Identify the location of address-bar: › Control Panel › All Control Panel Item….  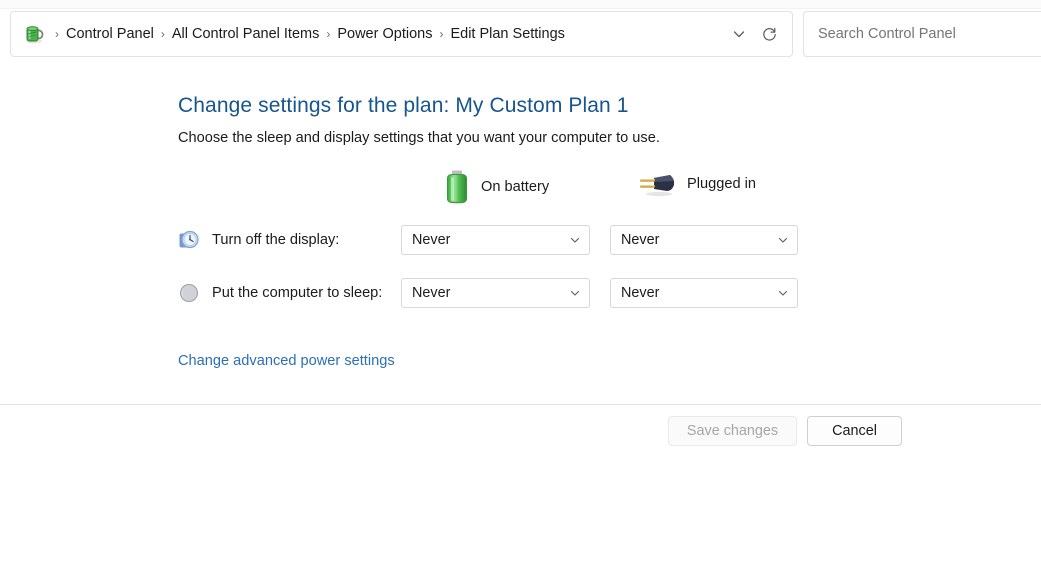
(401, 34).